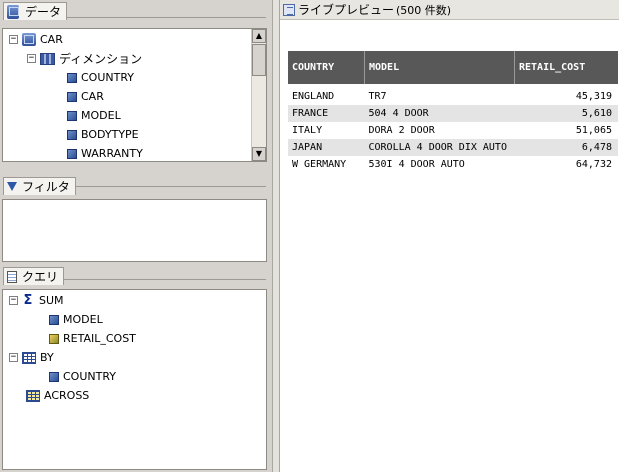 The height and width of the screenshot is (472, 619). I want to click on dimension-icon, so click(47, 58).